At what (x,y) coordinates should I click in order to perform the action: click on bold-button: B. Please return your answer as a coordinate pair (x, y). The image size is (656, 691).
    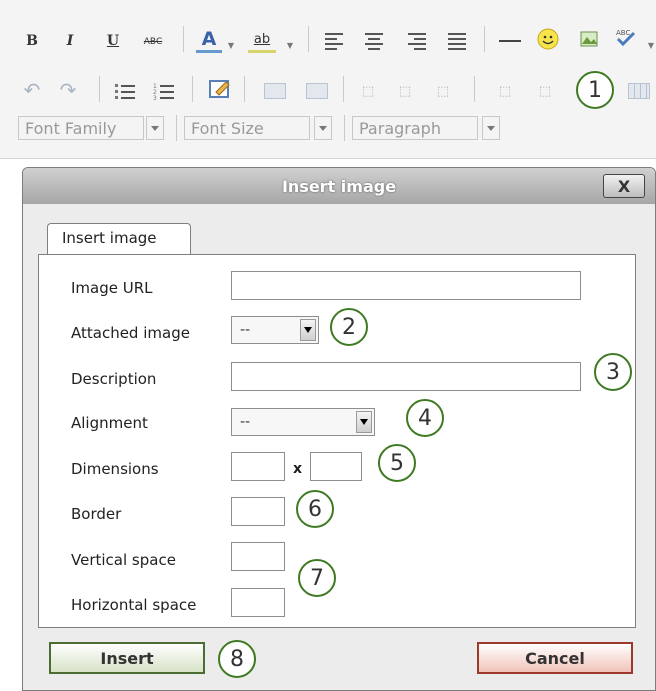
    Looking at the image, I should click on (32, 41).